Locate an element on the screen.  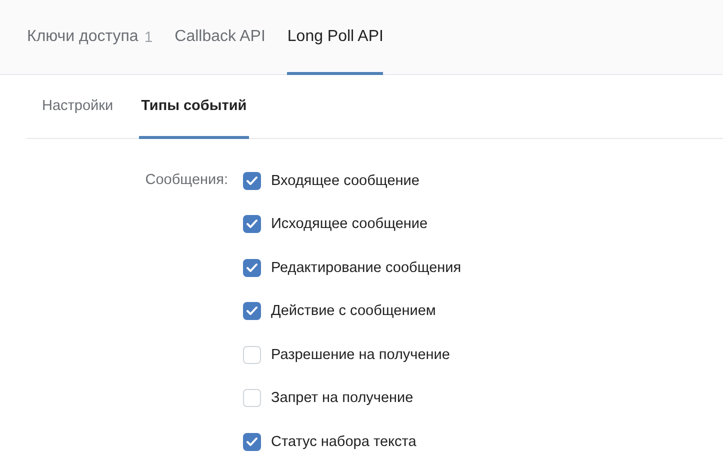
checkbox-label: Разрешение на получение is located at coordinates (360, 354).